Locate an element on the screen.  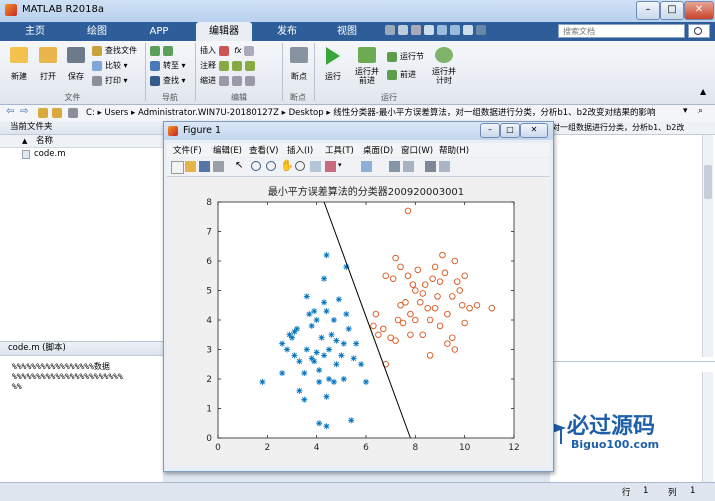
figure-toolbar: ↖ ✋ ▾ is located at coordinates (358, 167).